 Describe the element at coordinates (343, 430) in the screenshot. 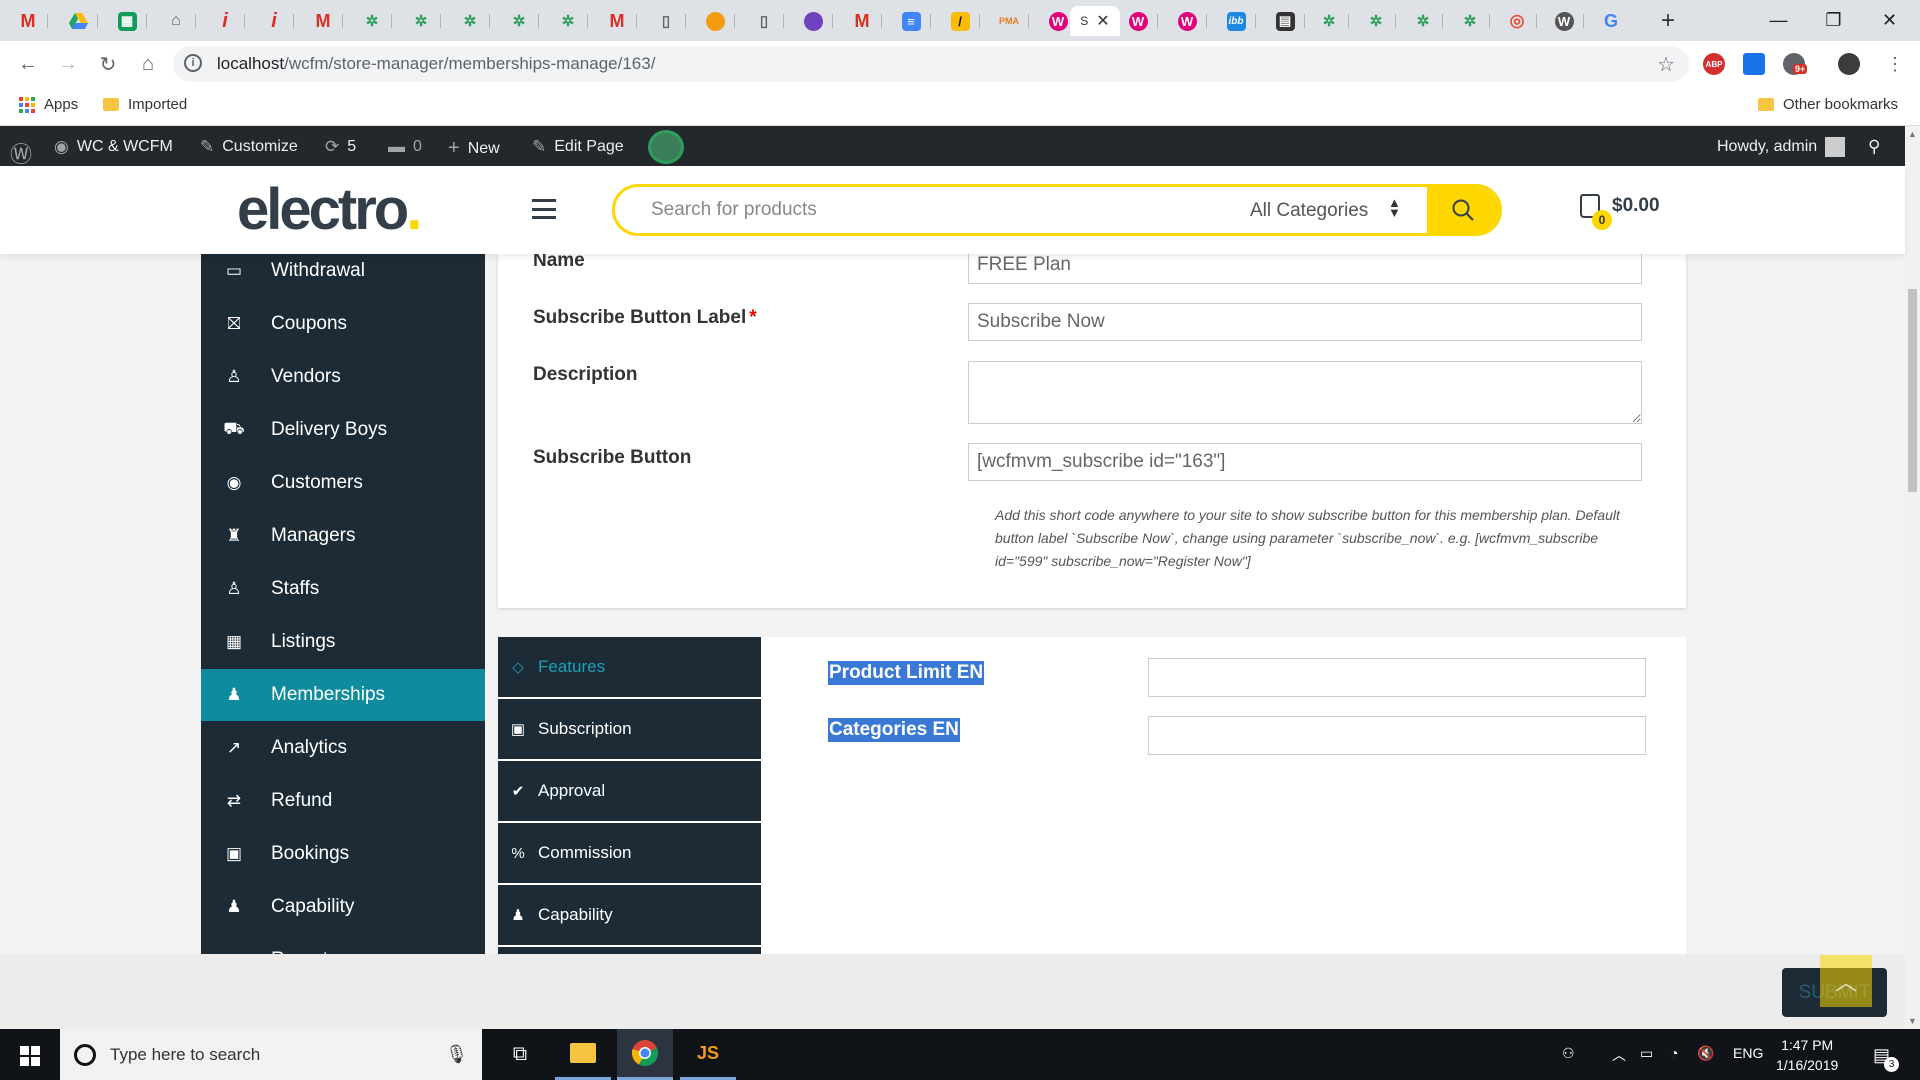

I see `sidebar-item-delivery-boys: ⛟ Delivery Boys` at that location.